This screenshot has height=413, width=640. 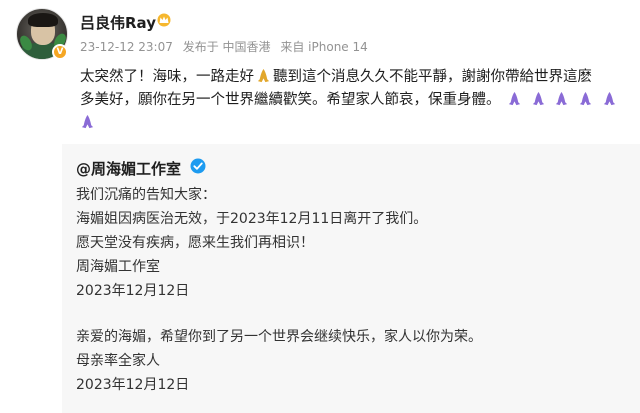 I want to click on repost-line: 愿天堂没有疾病，愿来生我们再相识！, so click(x=195, y=243).